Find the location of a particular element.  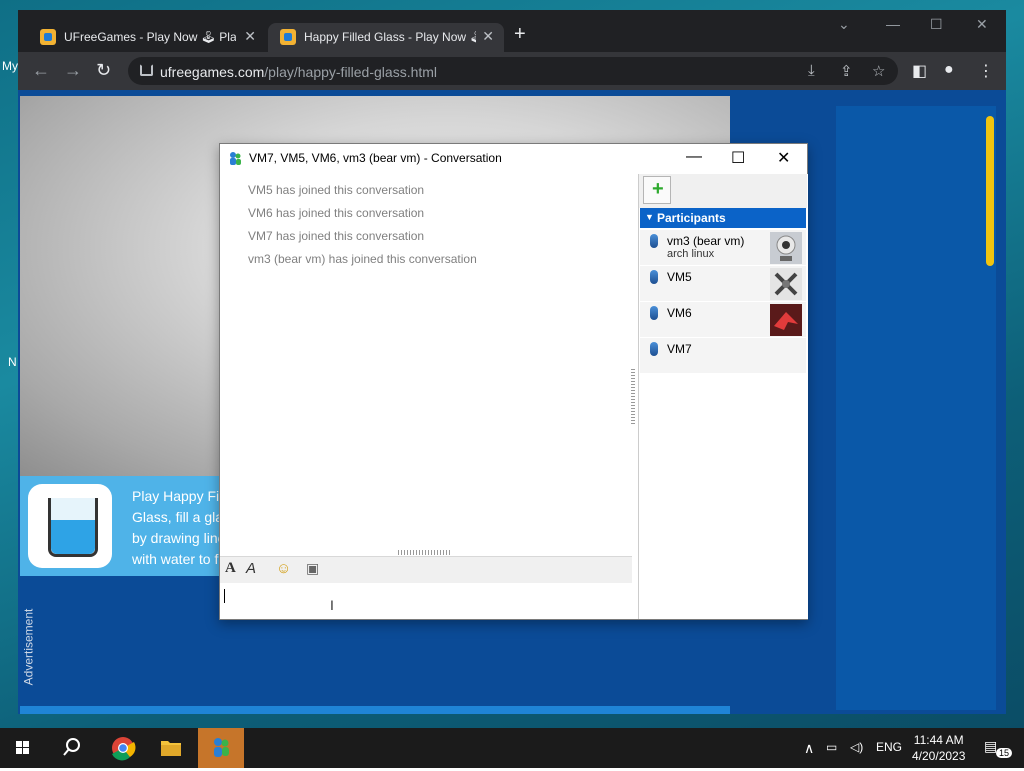

clock: 11:44 AM 4/20/2023 is located at coordinates (938, 748).